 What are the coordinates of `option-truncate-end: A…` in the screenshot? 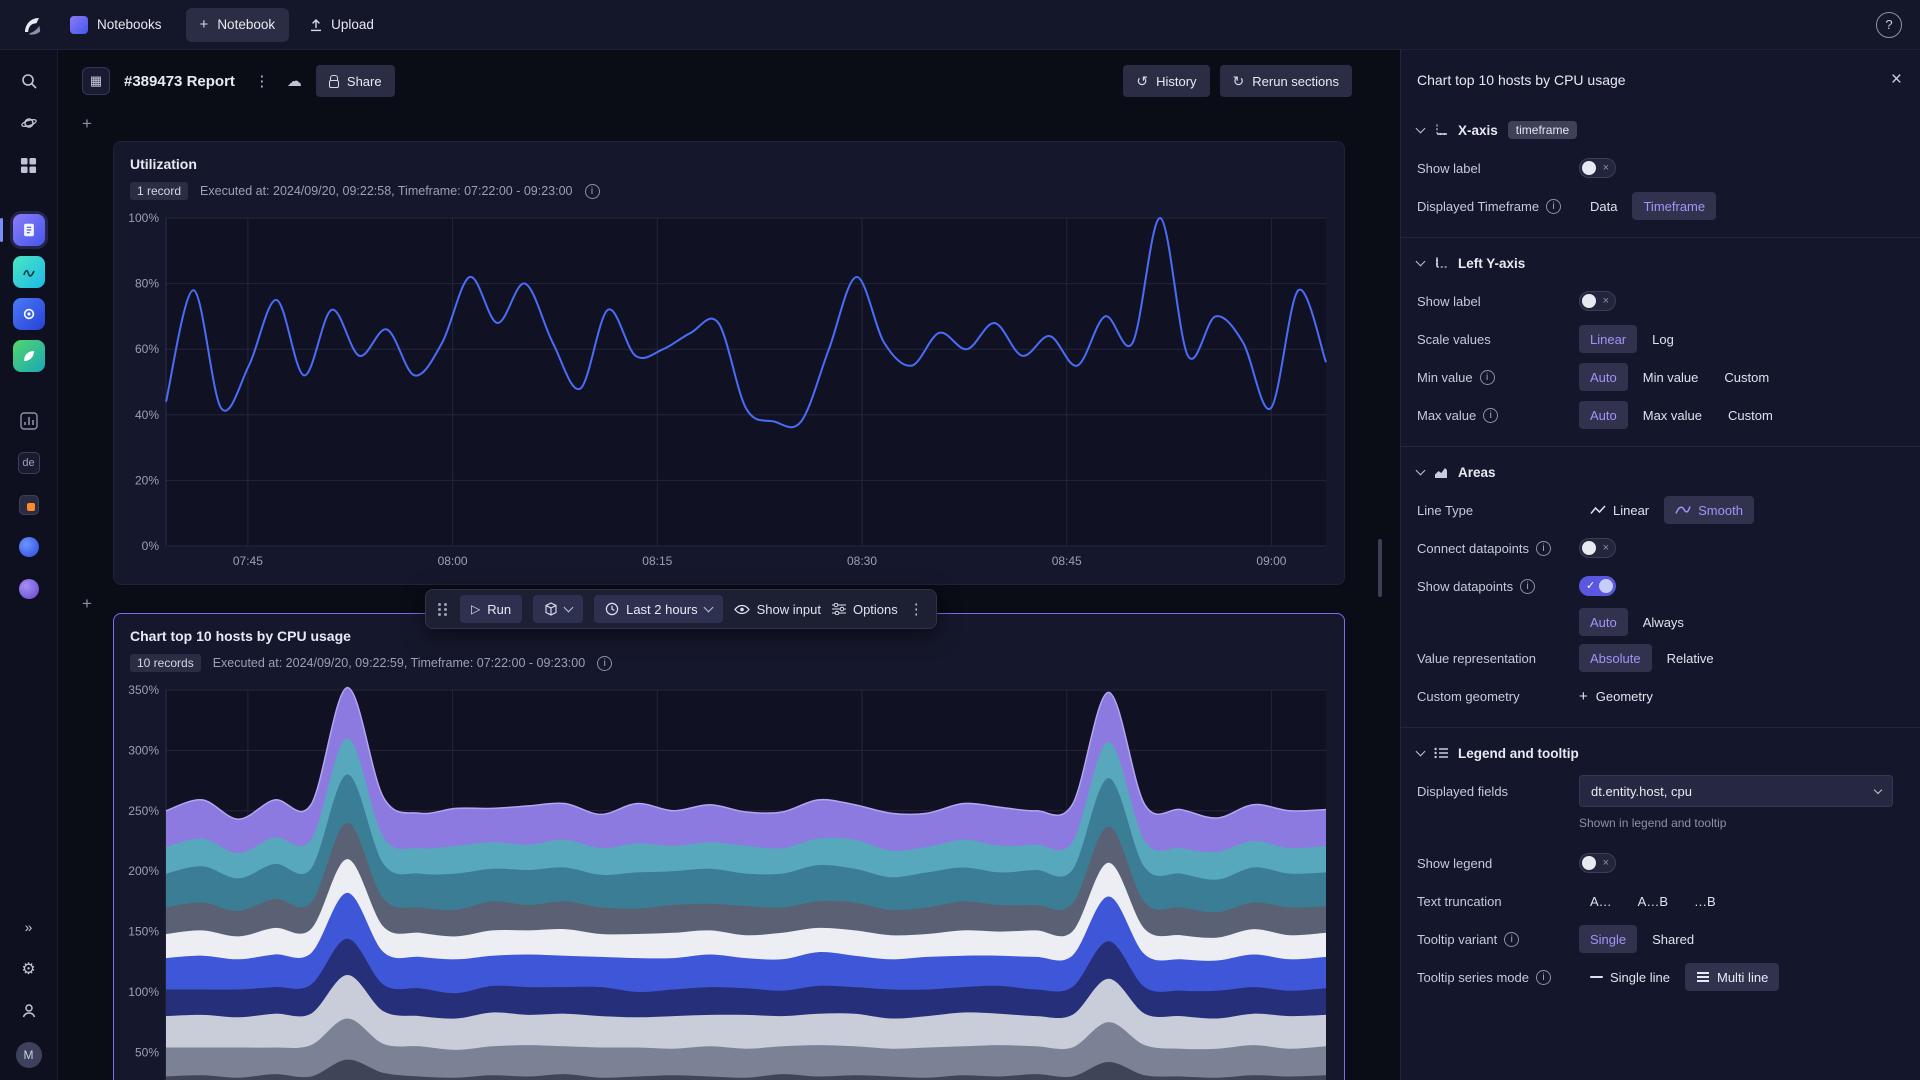 It's located at (1601, 901).